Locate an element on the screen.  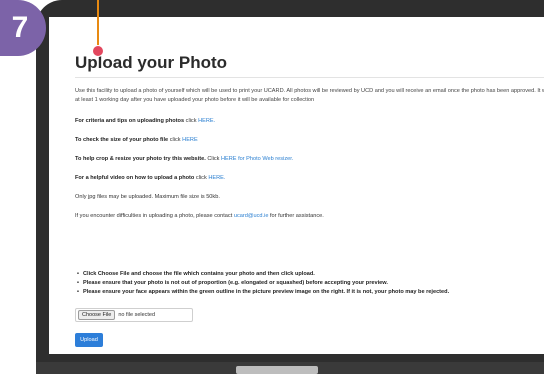
file-status: no file selected is located at coordinates (137, 315).